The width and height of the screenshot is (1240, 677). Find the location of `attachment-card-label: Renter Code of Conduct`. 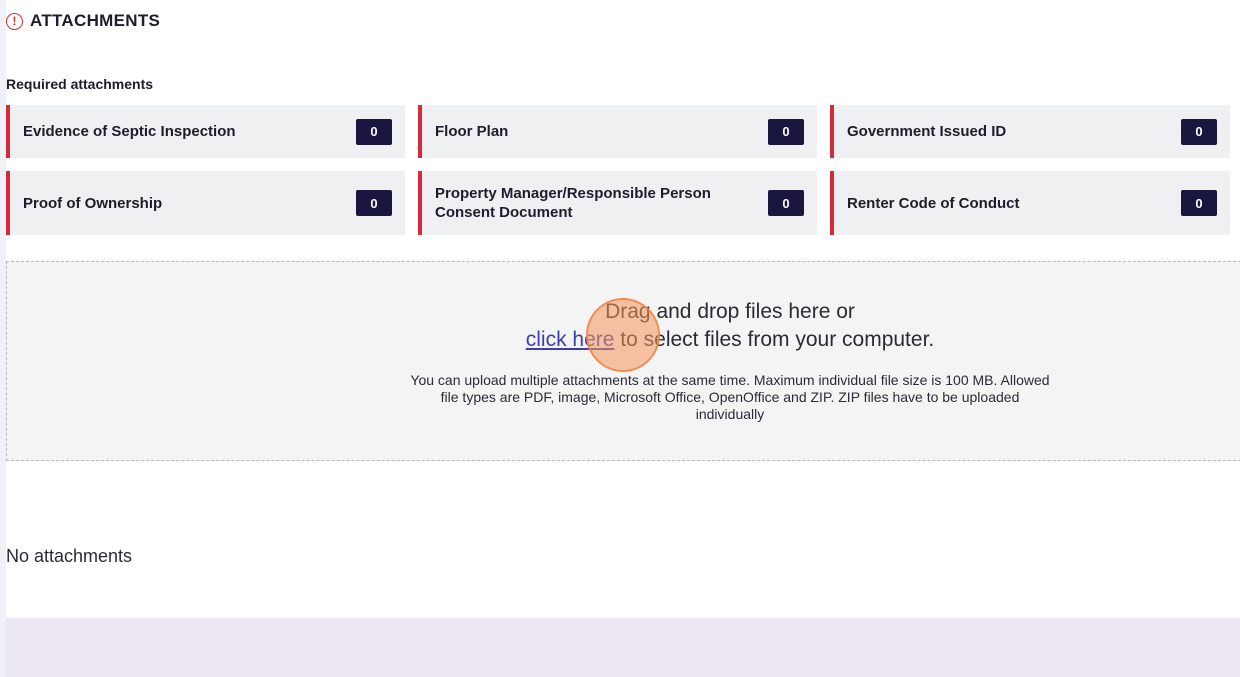

attachment-card-label: Renter Code of Conduct is located at coordinates (933, 203).